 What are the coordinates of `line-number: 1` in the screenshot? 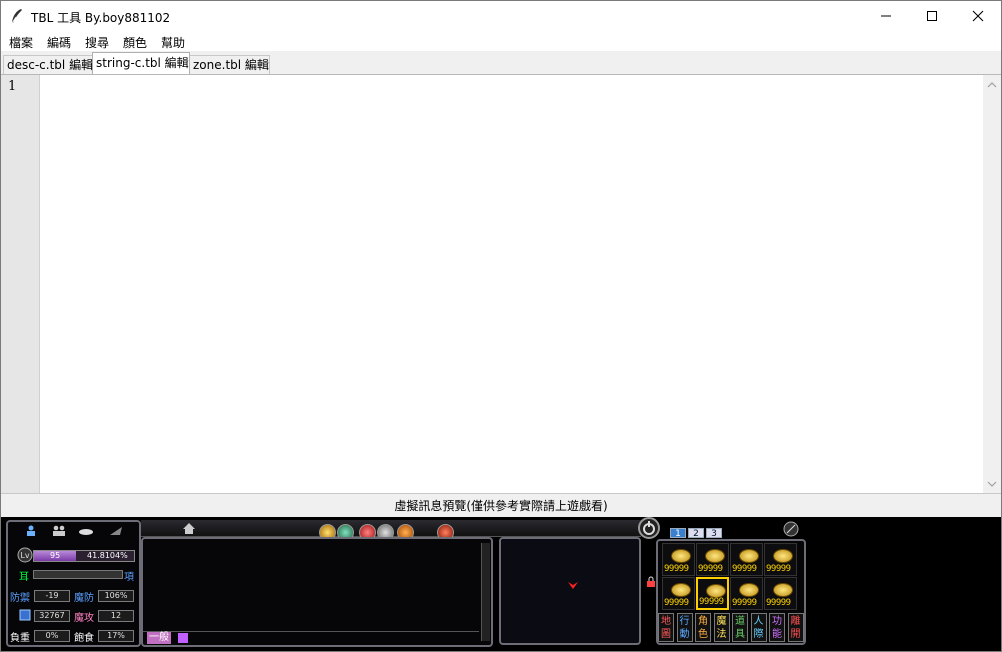 It's located at (12, 86).